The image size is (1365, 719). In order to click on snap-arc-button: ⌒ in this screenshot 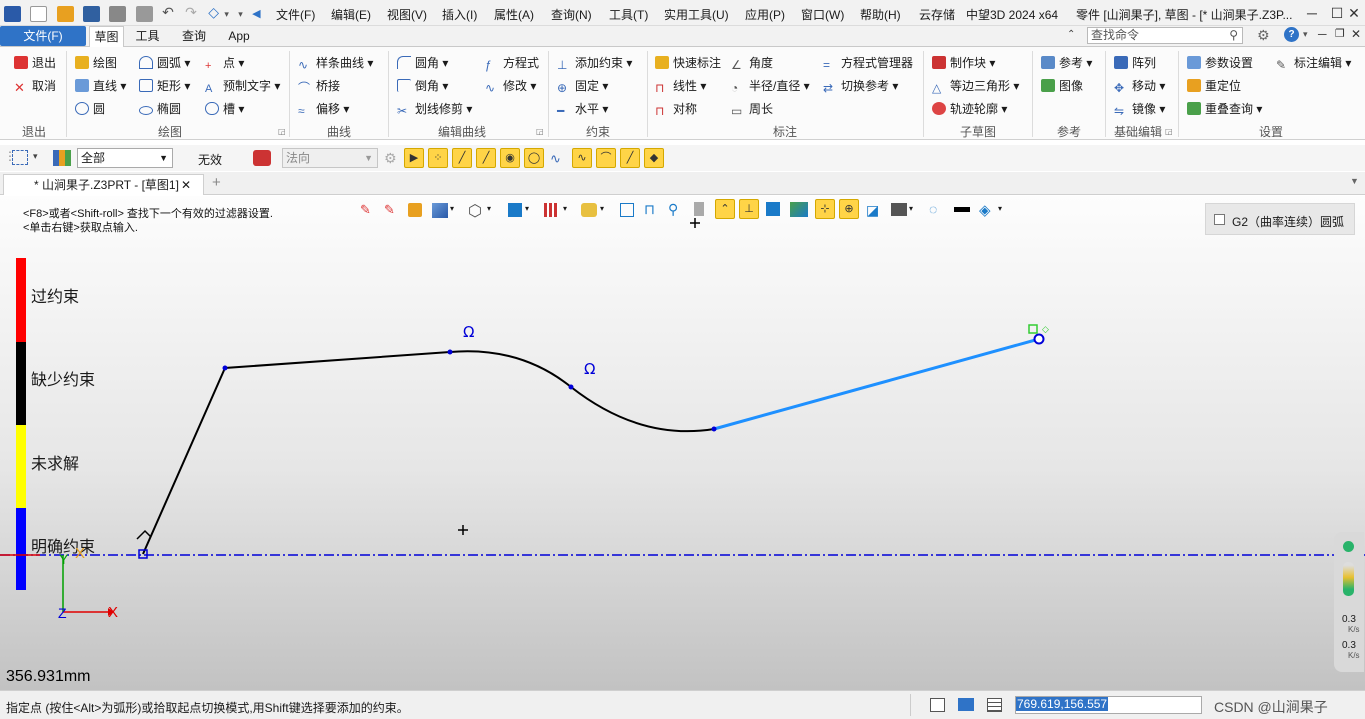, I will do `click(606, 158)`.